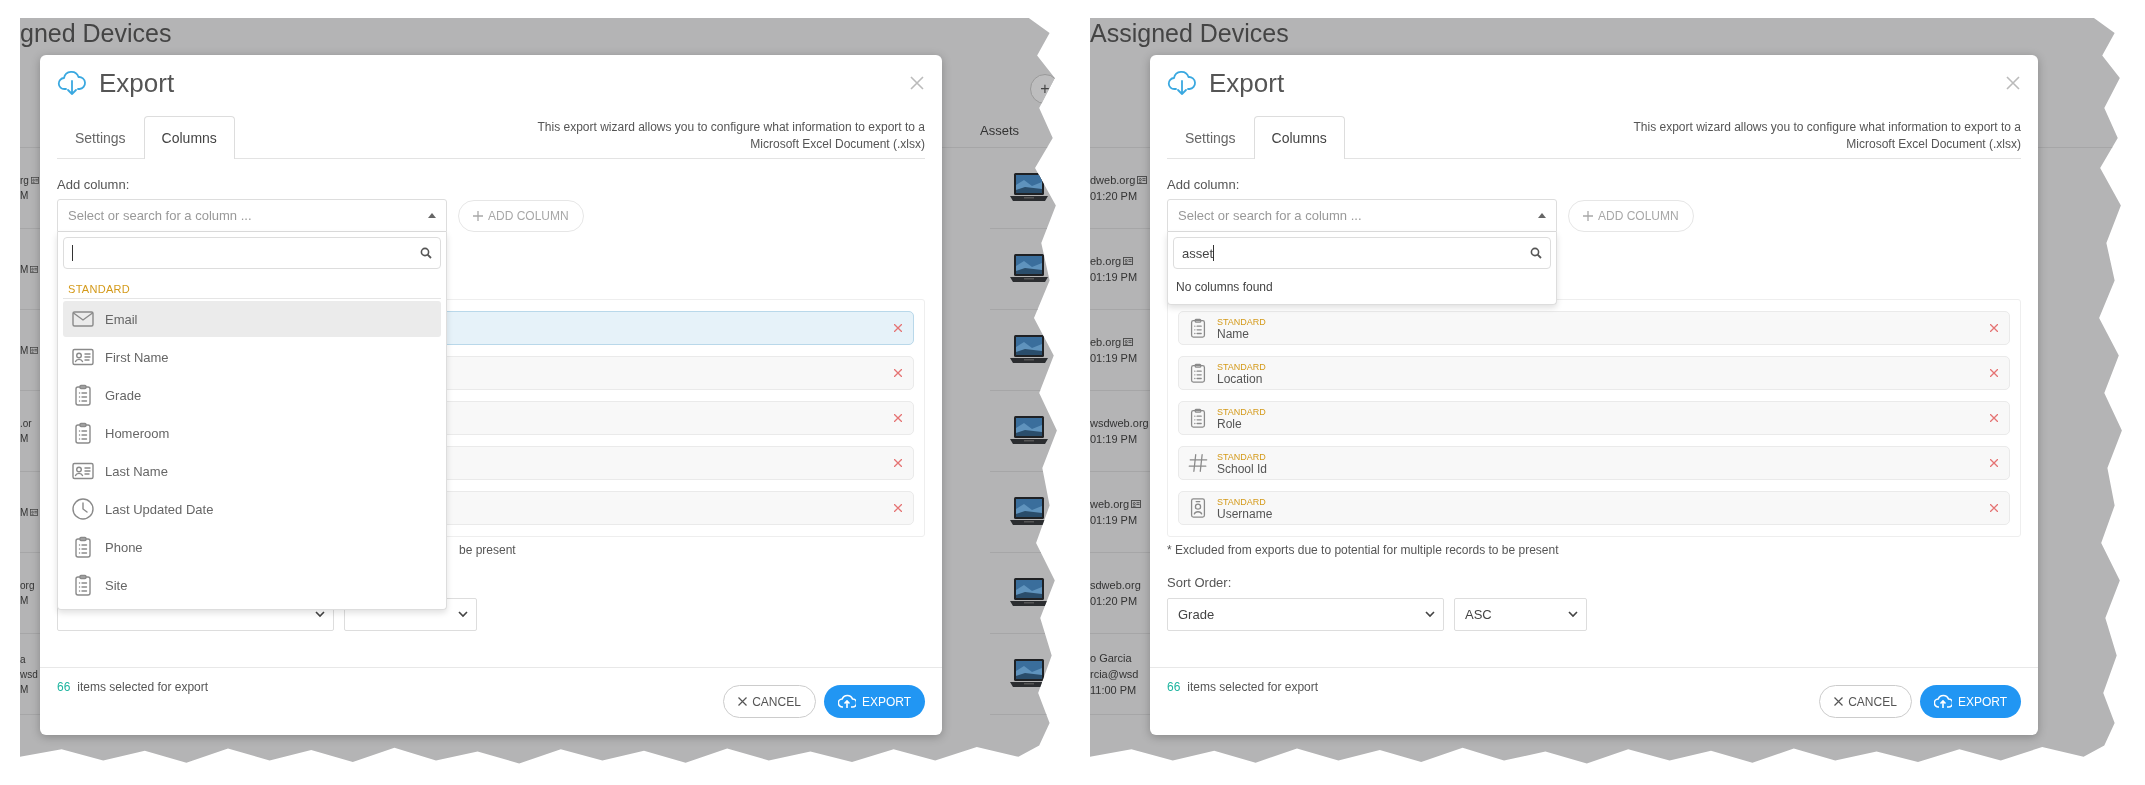  I want to click on hash-icon, so click(1198, 463).